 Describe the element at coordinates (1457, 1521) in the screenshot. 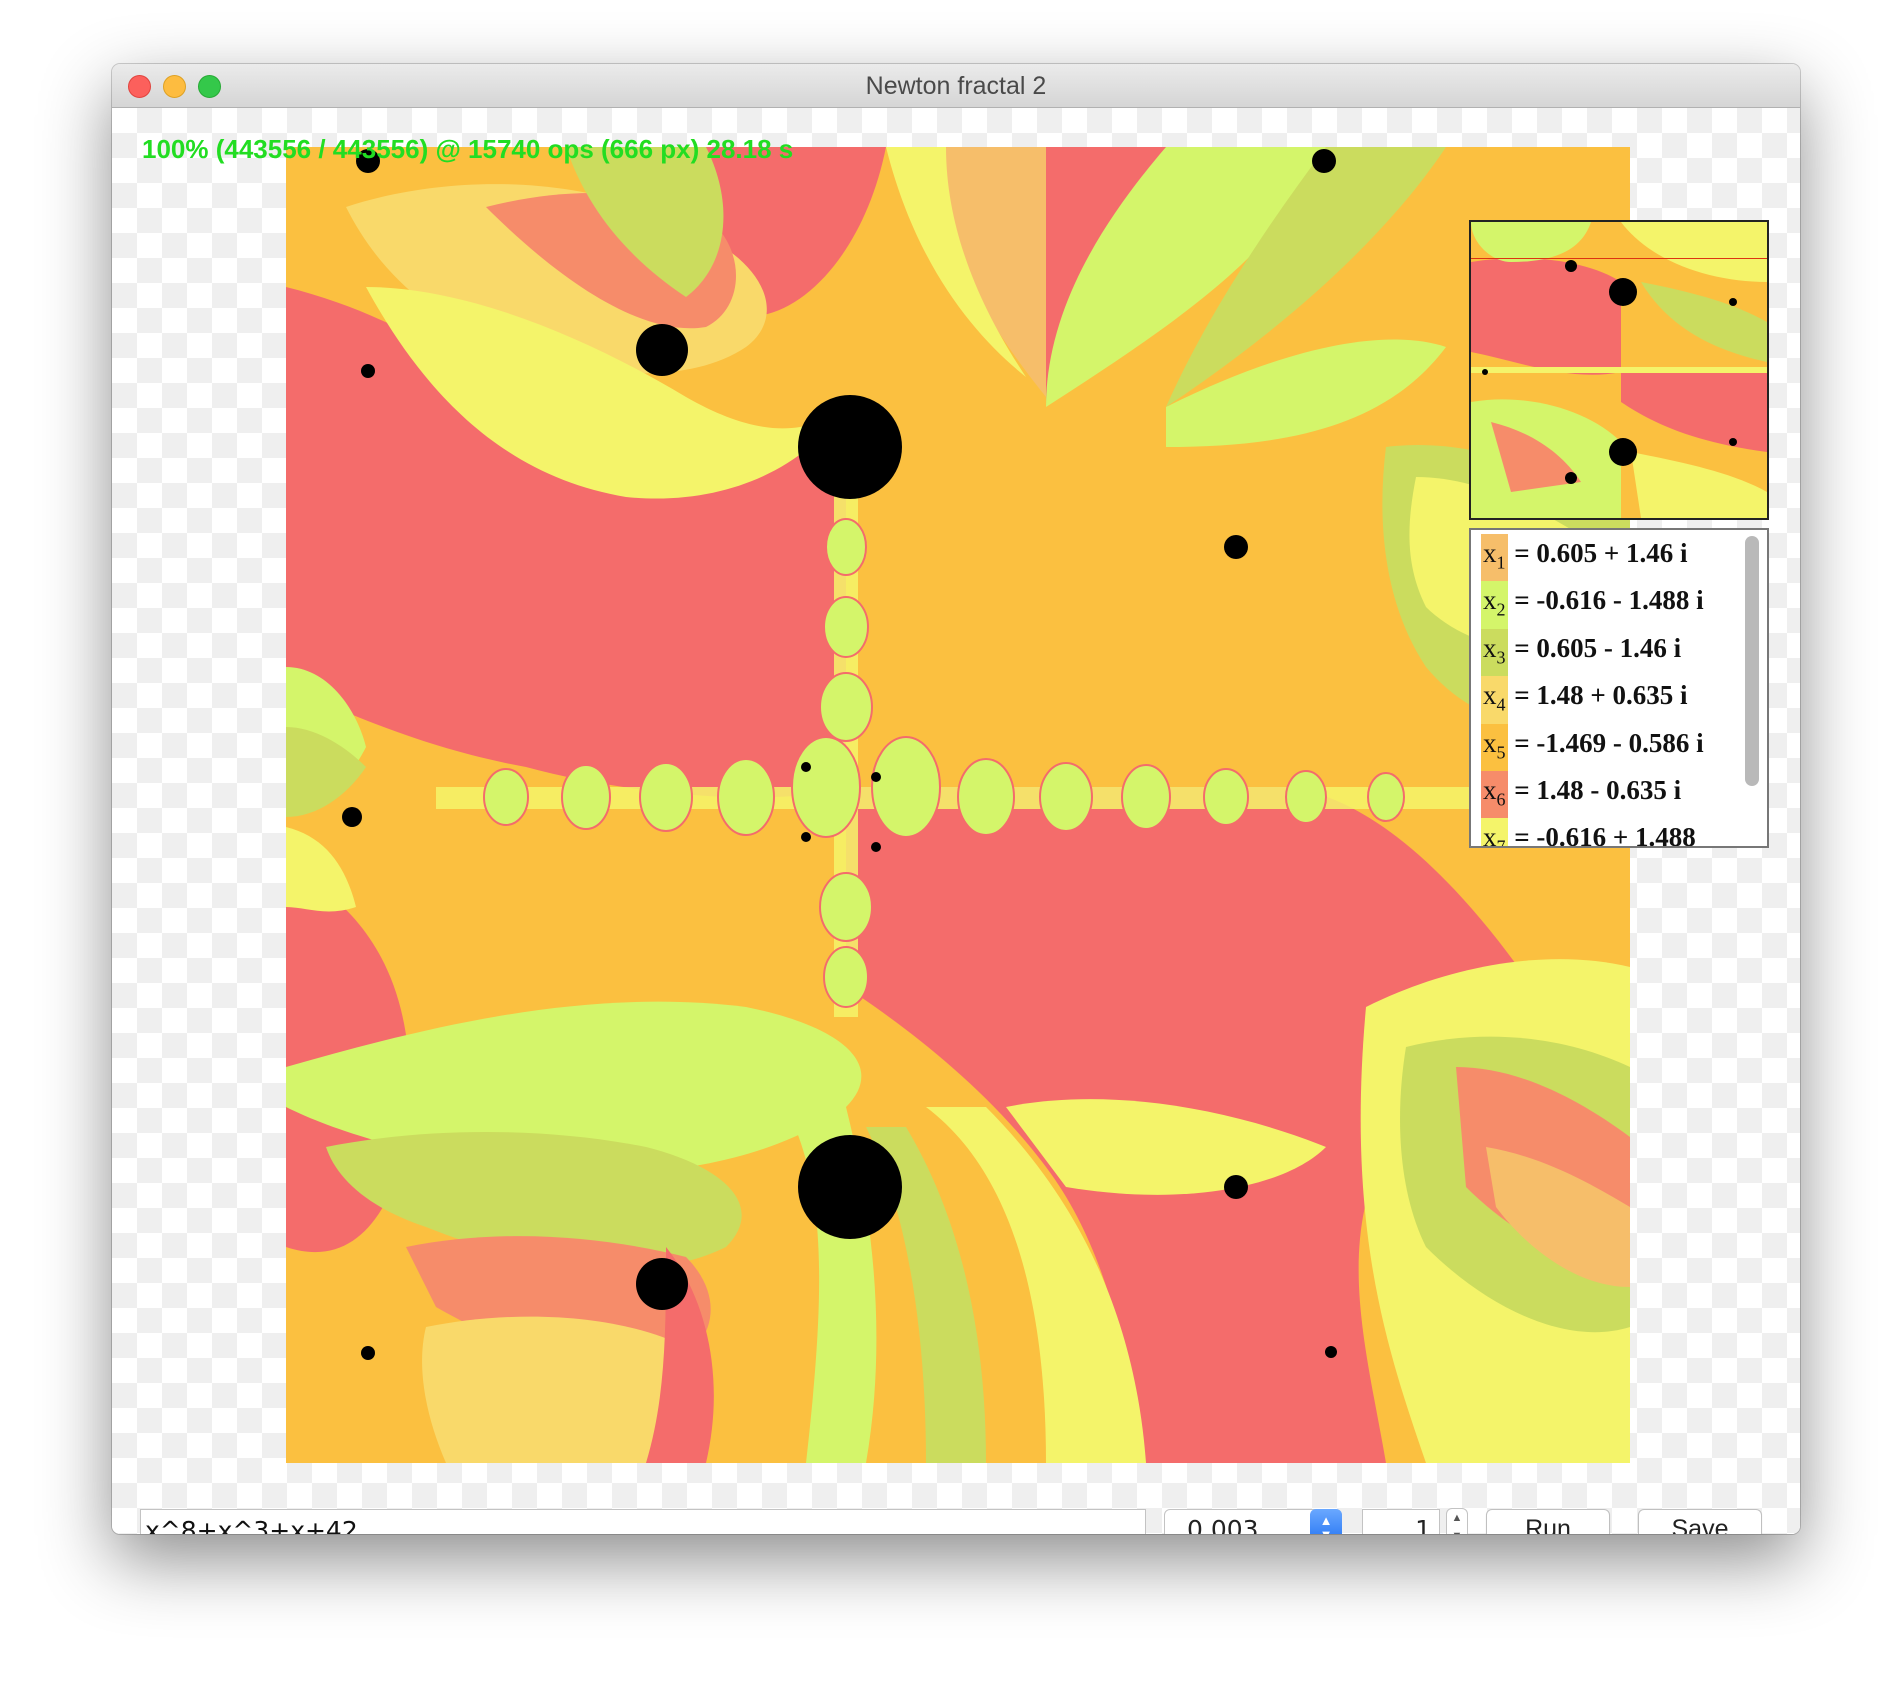

I see `iterations-stepper: ▲▼` at that location.